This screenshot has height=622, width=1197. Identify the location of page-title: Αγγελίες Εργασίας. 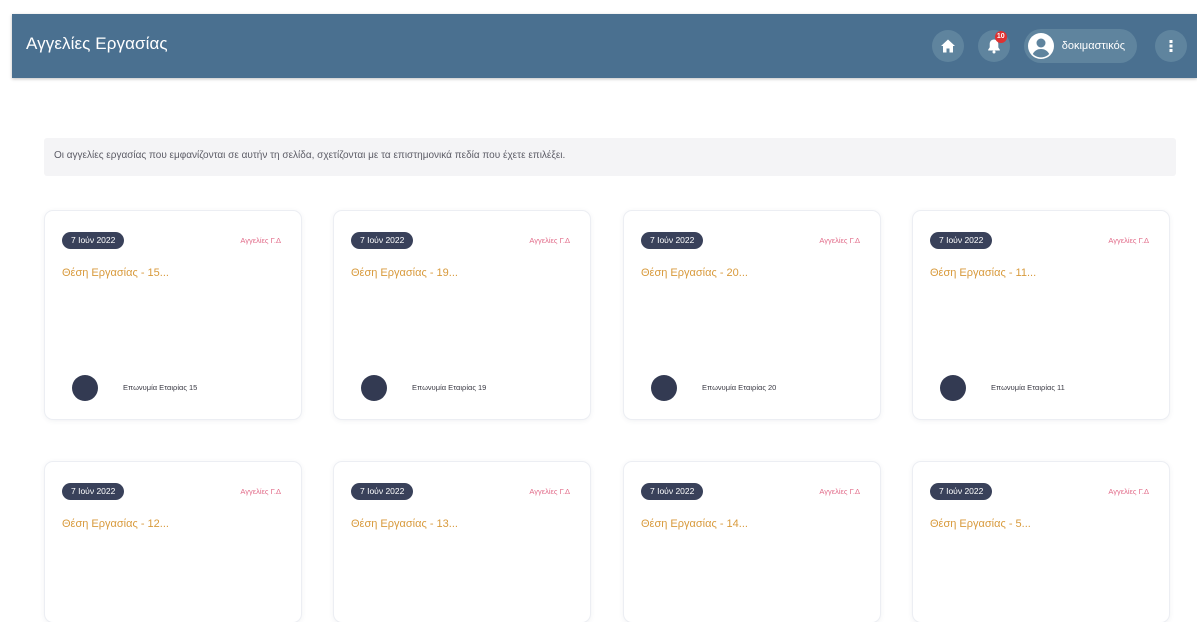
(97, 43).